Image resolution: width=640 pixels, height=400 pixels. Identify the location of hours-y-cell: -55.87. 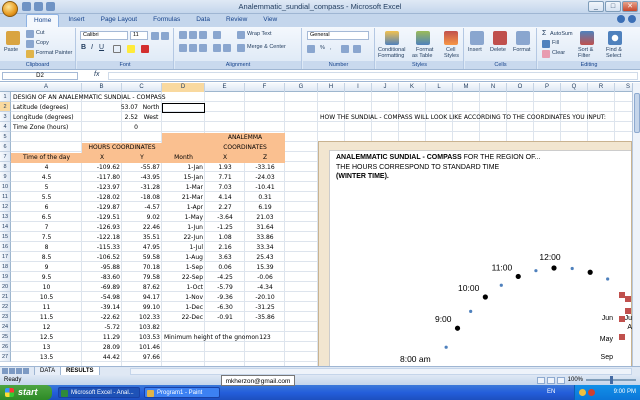
(142, 168).